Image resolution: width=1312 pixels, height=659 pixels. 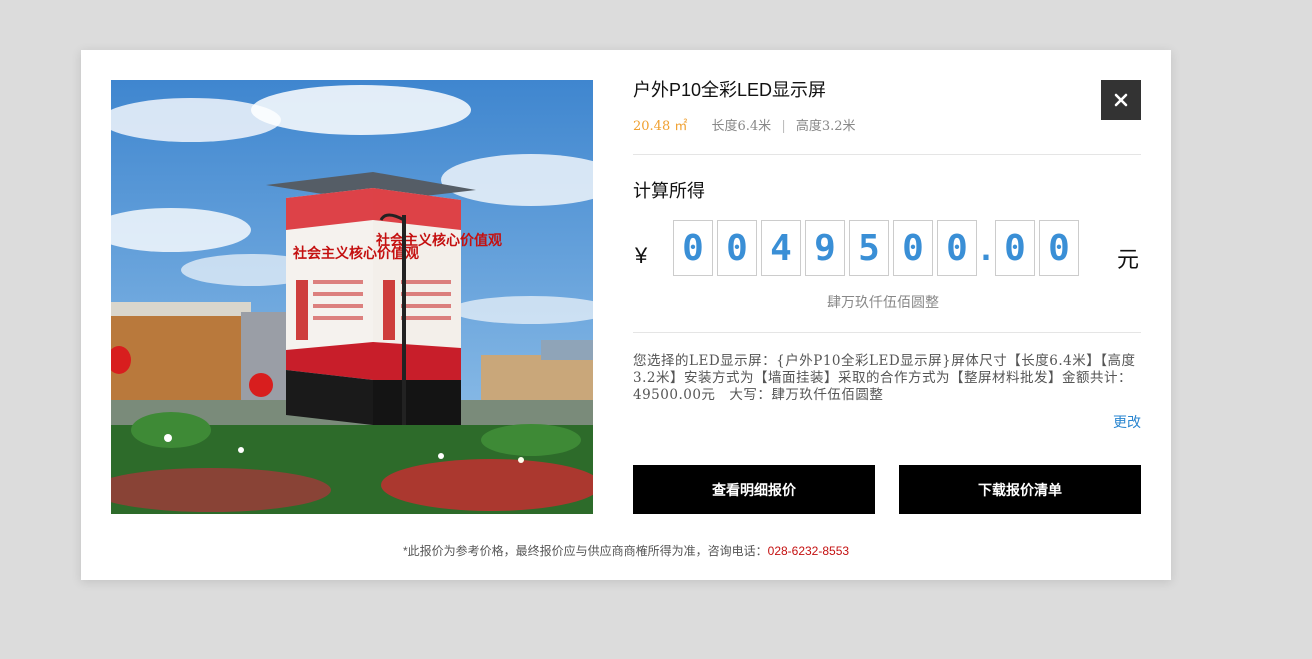 What do you see at coordinates (869, 248) in the screenshot?
I see `price-digit: 5` at bounding box center [869, 248].